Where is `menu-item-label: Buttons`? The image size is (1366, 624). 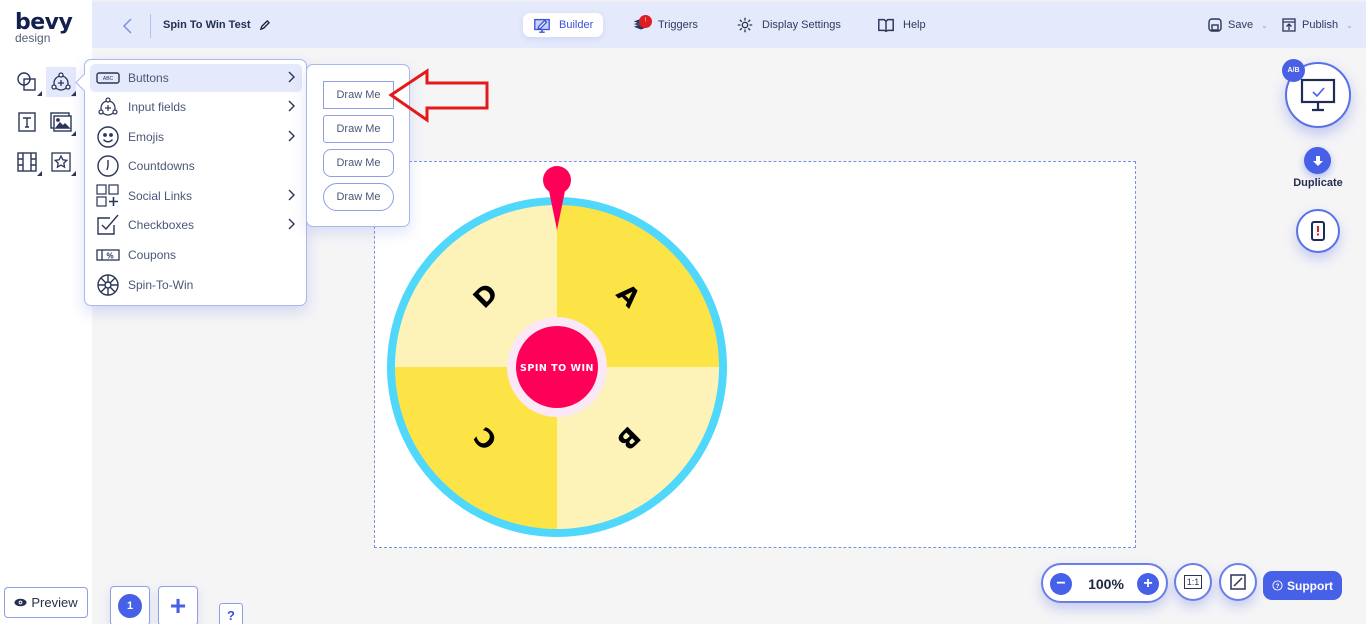 menu-item-label: Buttons is located at coordinates (148, 78).